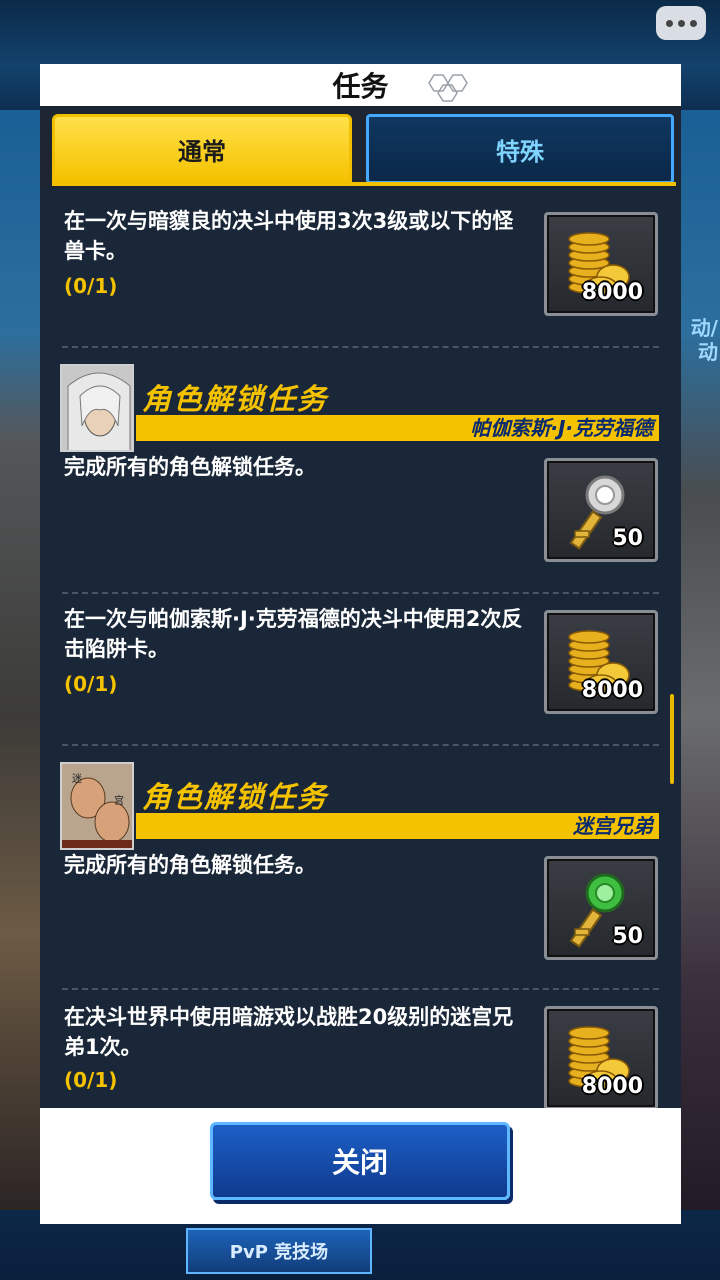  Describe the element at coordinates (520, 149) in the screenshot. I see `tab-special: 特殊` at that location.